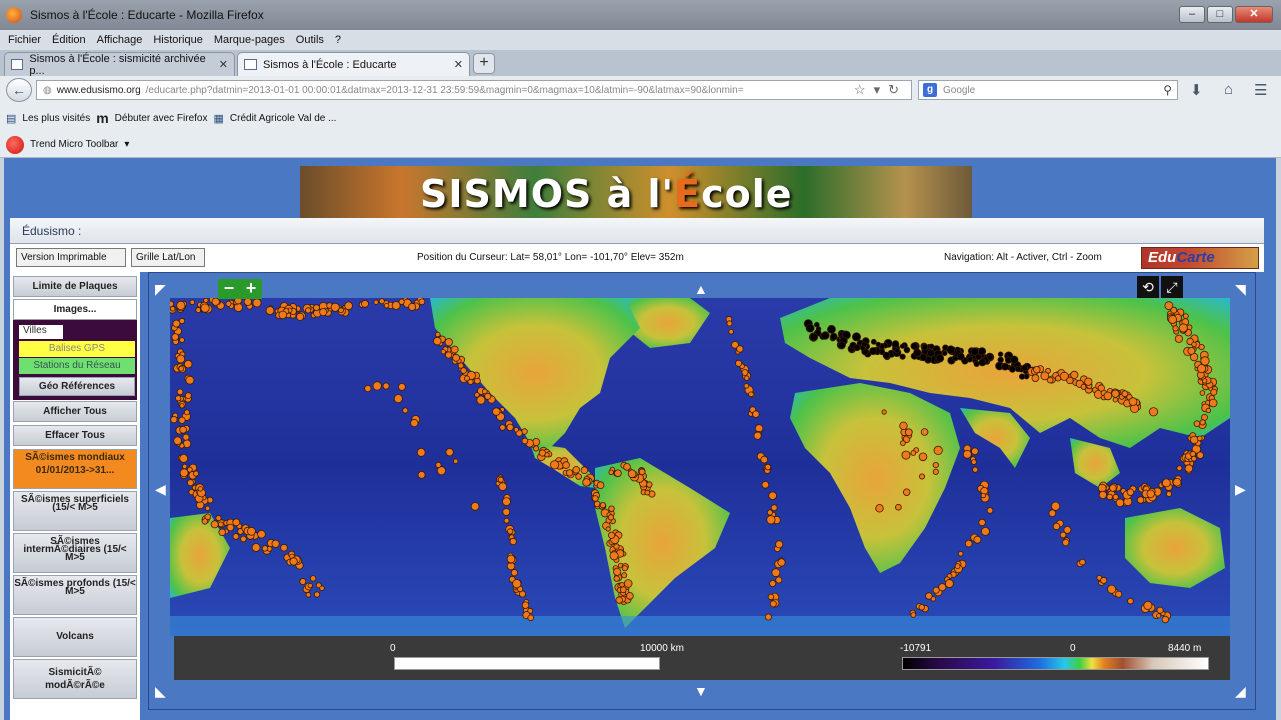 The height and width of the screenshot is (720, 1281). What do you see at coordinates (1196, 90) in the screenshot?
I see `download-icon: ⬇` at bounding box center [1196, 90].